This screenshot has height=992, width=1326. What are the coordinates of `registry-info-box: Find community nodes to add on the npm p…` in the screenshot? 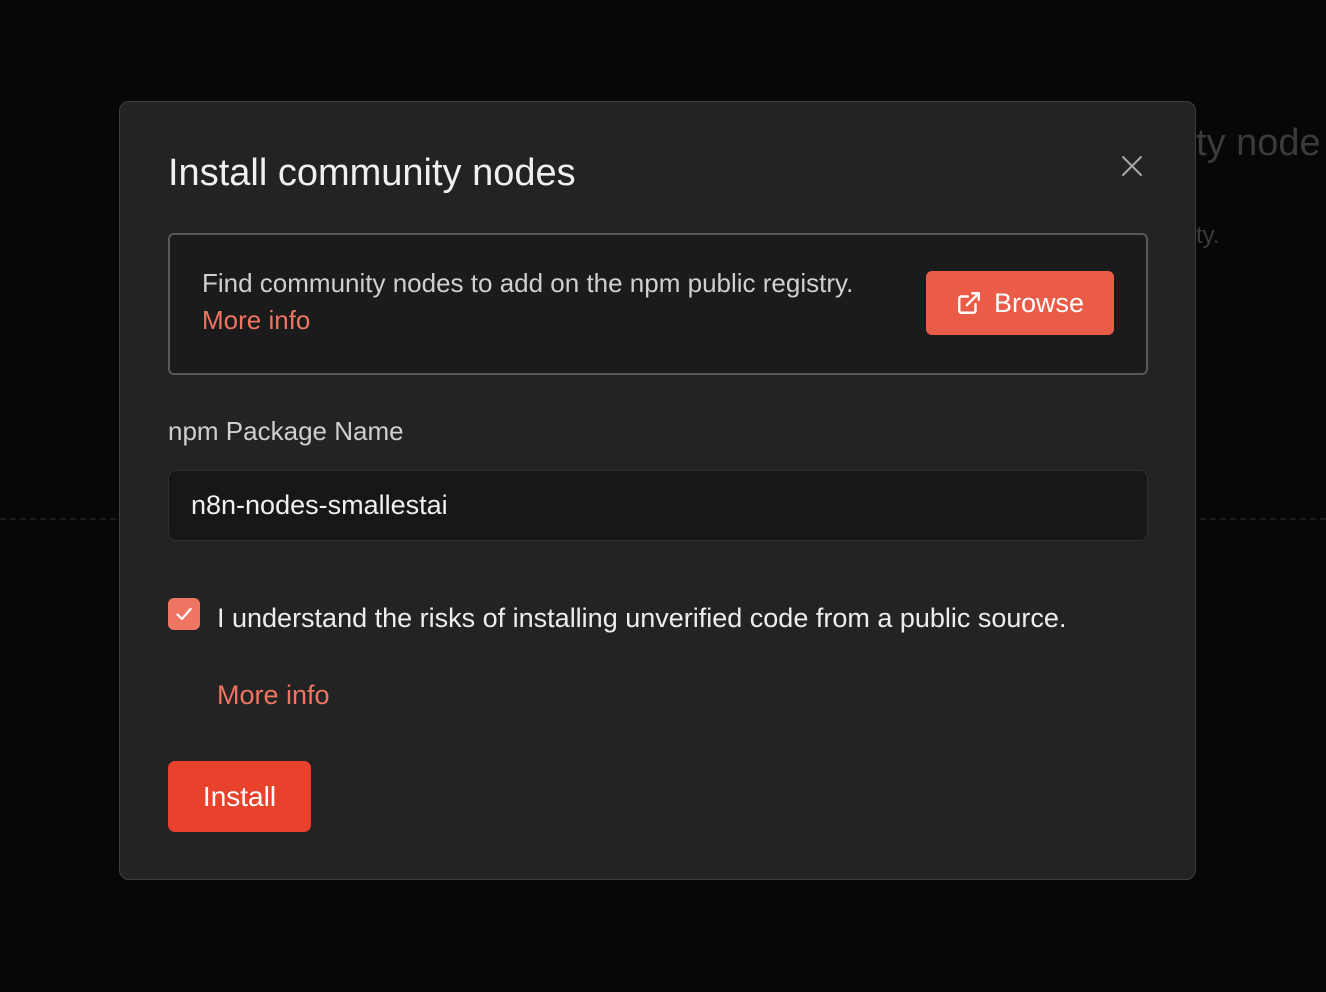 It's located at (658, 304).